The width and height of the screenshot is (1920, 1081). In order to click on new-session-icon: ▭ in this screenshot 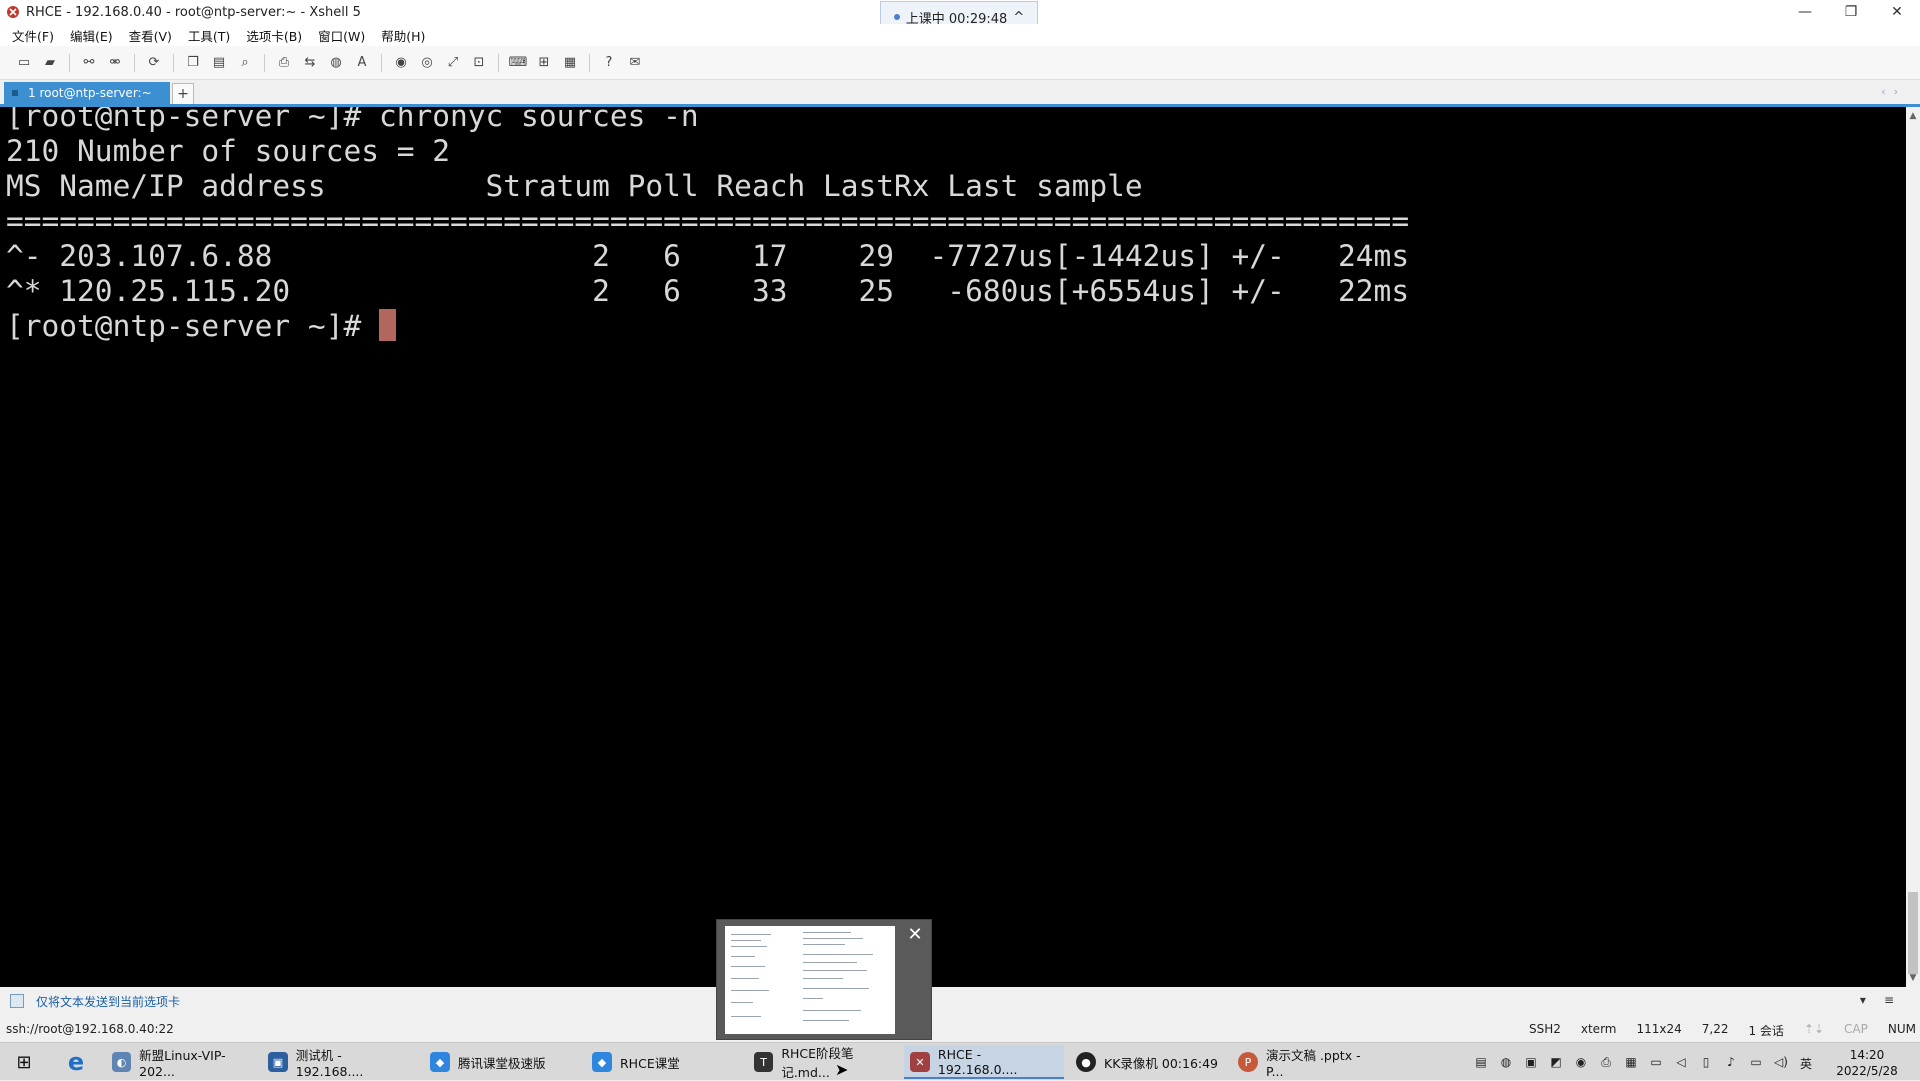, I will do `click(24, 63)`.